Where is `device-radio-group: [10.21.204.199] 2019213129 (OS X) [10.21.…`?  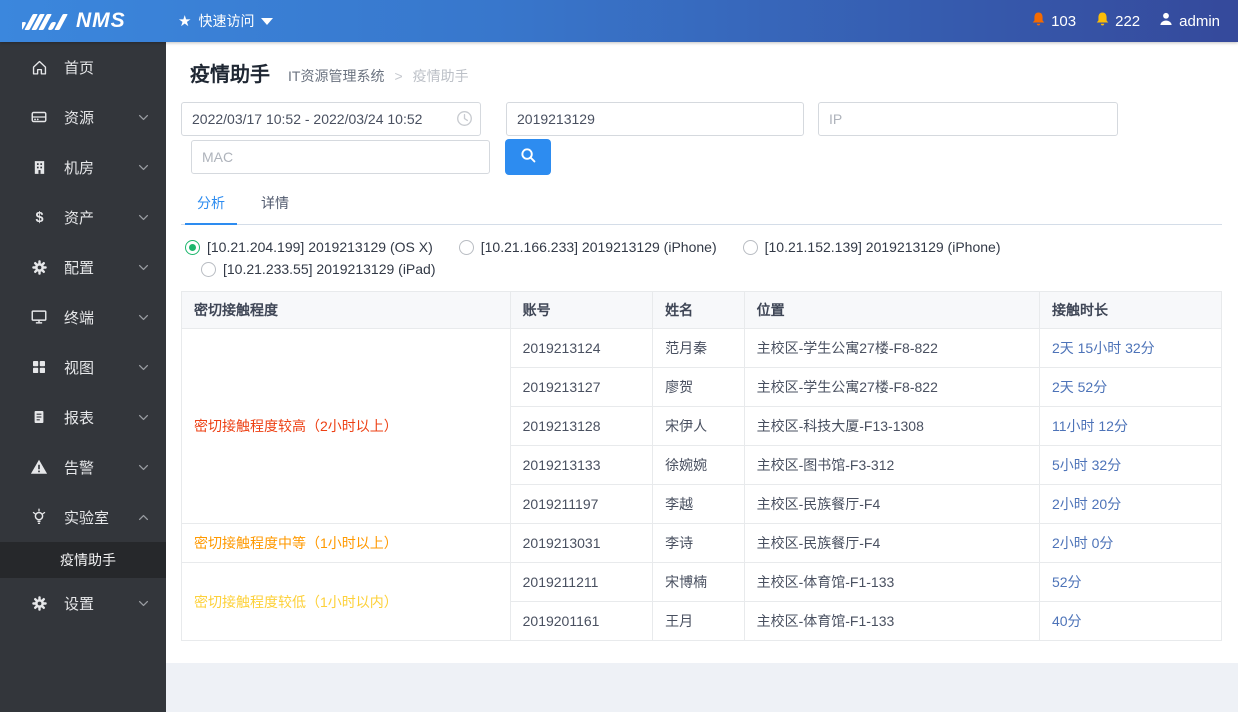
device-radio-group: [10.21.204.199] 2019213129 (OS X) [10.21.… is located at coordinates (701, 258).